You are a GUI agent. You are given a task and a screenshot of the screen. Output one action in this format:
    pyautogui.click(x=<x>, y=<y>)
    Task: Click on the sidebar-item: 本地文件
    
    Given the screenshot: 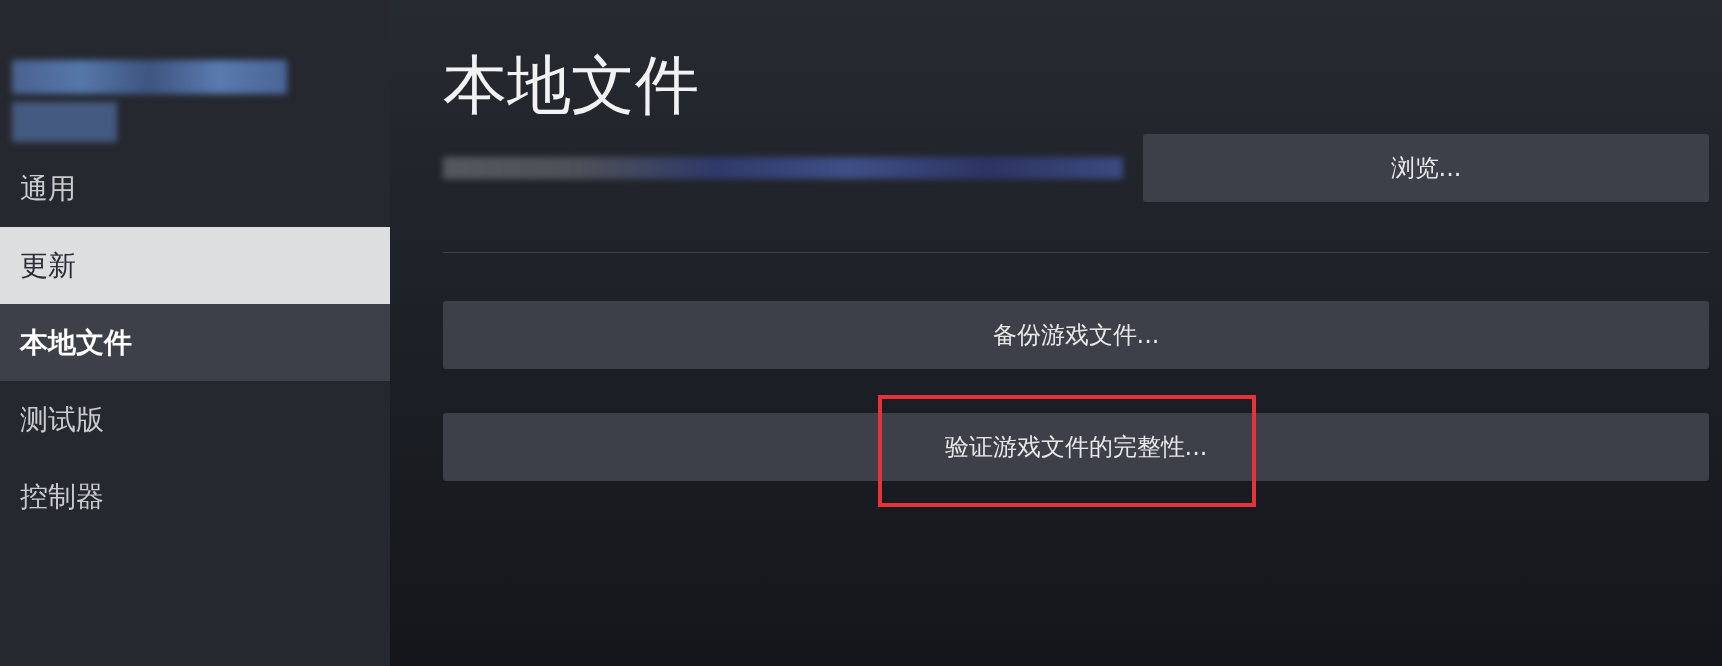 What is the action you would take?
    pyautogui.click(x=195, y=342)
    